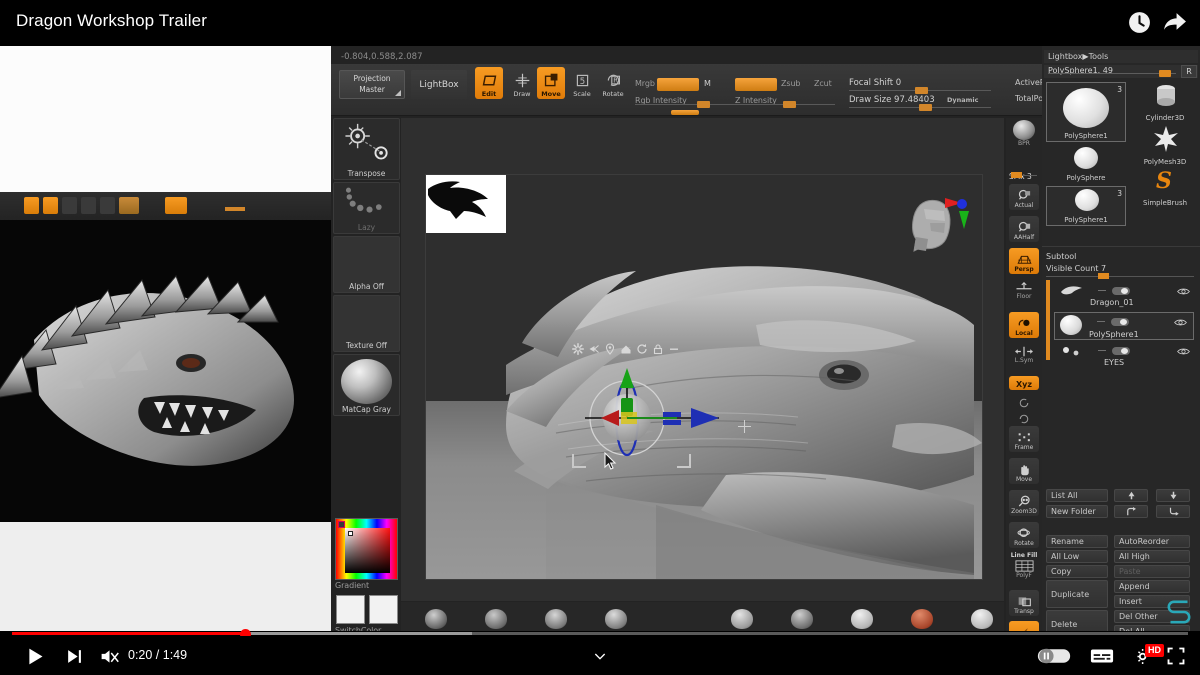 The height and width of the screenshot is (675, 1200). What do you see at coordinates (1024, 535) in the screenshot?
I see `rail-rotate: Rotate` at bounding box center [1024, 535].